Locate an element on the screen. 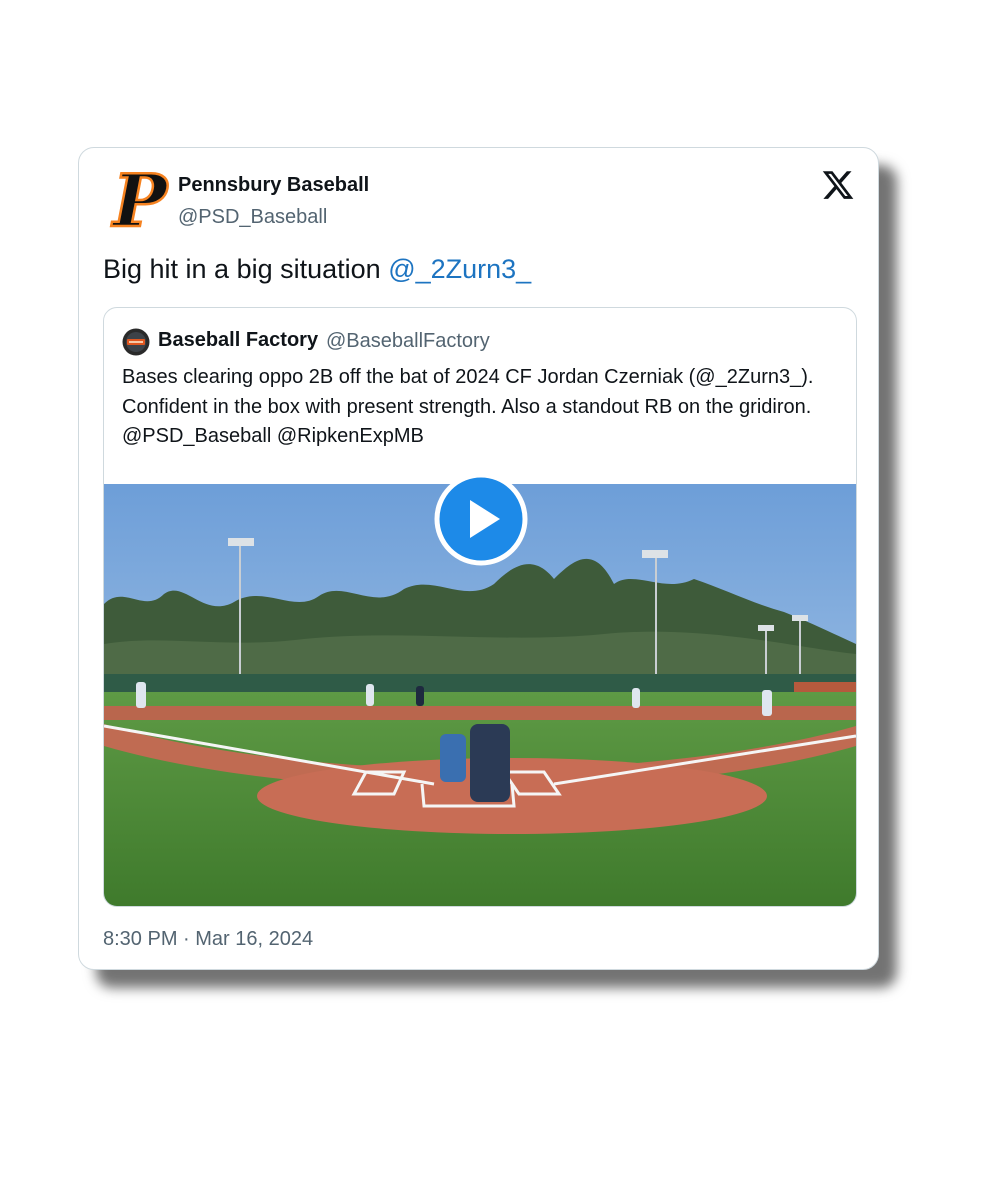 The height and width of the screenshot is (1177, 996). quoted-avatar is located at coordinates (136, 342).